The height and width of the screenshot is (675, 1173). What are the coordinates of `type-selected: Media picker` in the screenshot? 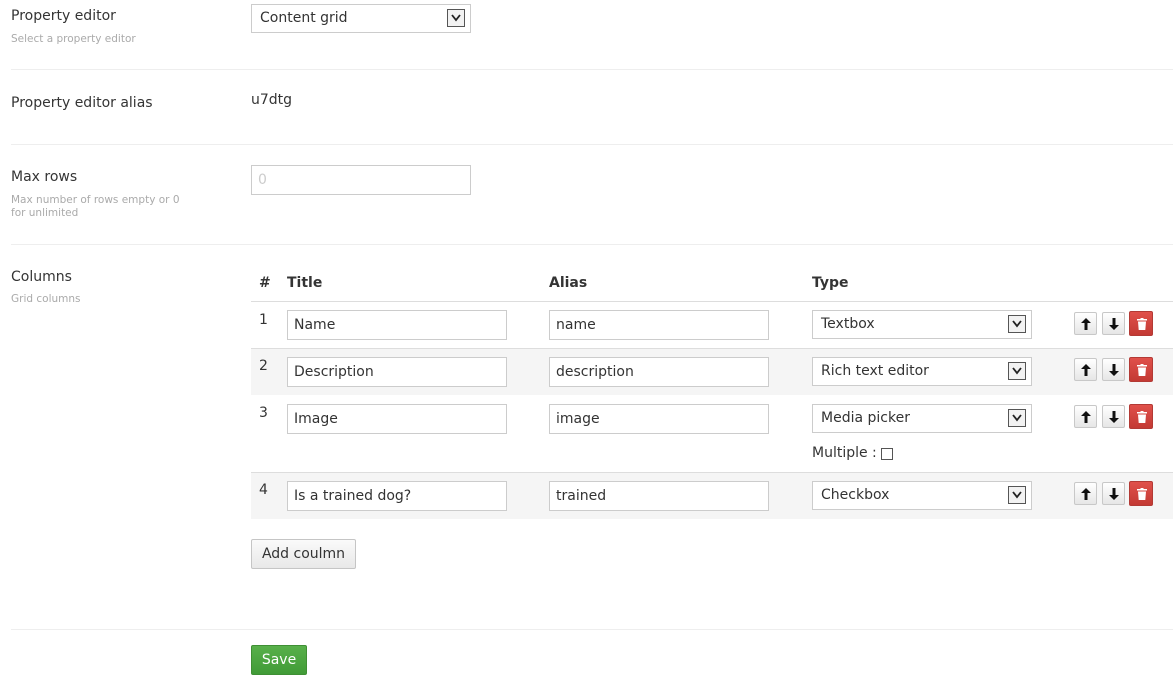 It's located at (865, 418).